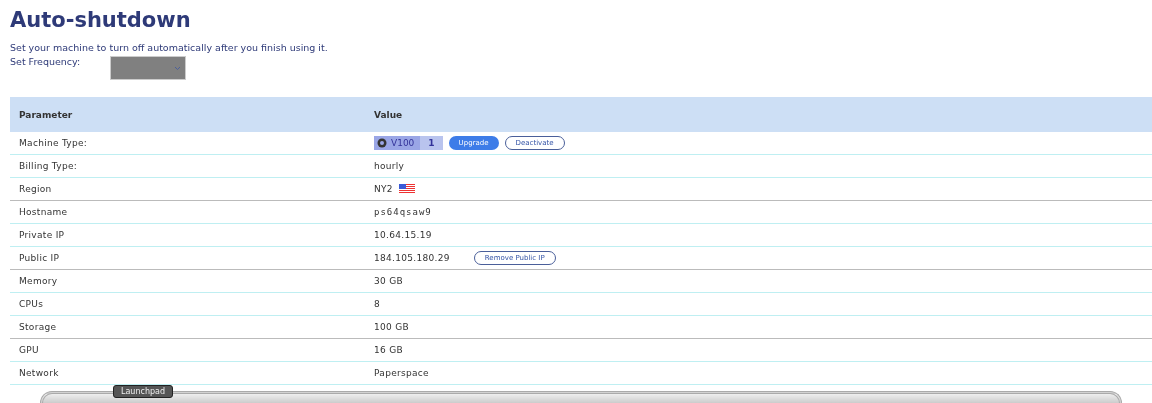  What do you see at coordinates (178, 68) in the screenshot?
I see `chevron-down-icon` at bounding box center [178, 68].